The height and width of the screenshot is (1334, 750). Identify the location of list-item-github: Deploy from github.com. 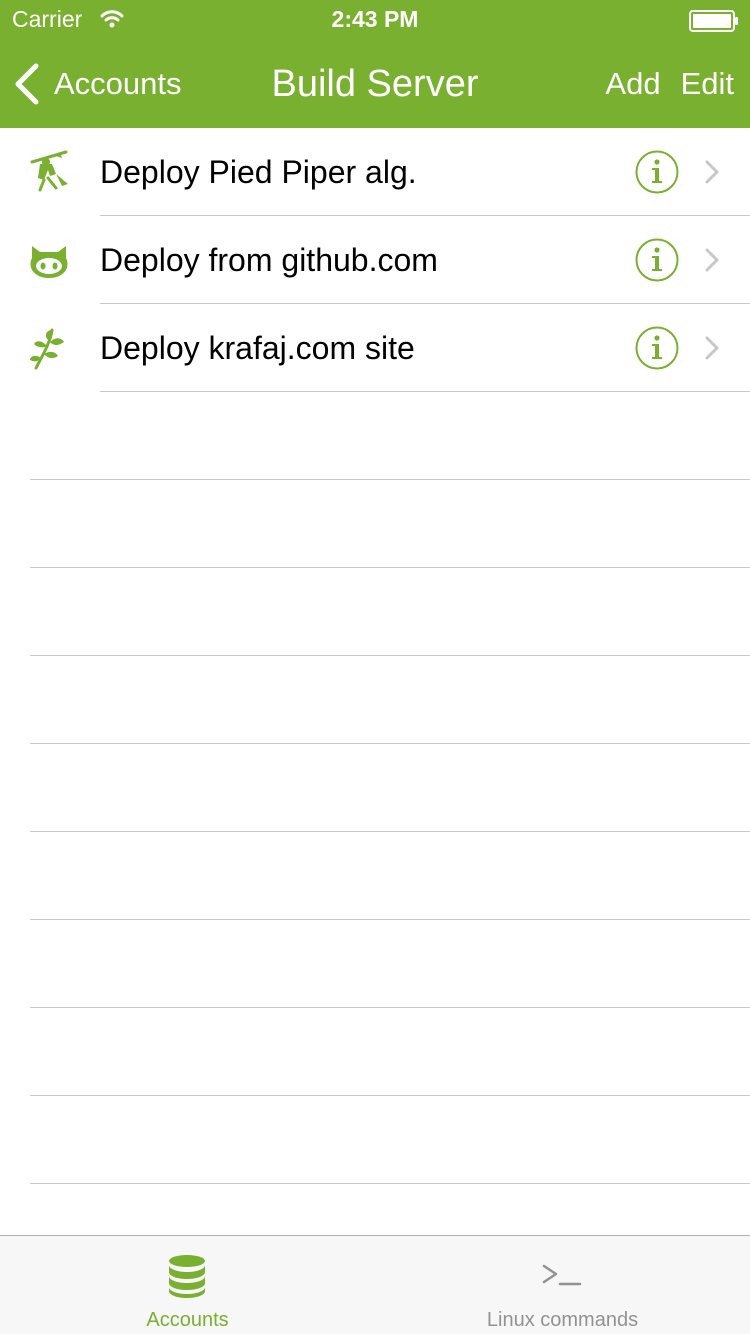
(375, 260).